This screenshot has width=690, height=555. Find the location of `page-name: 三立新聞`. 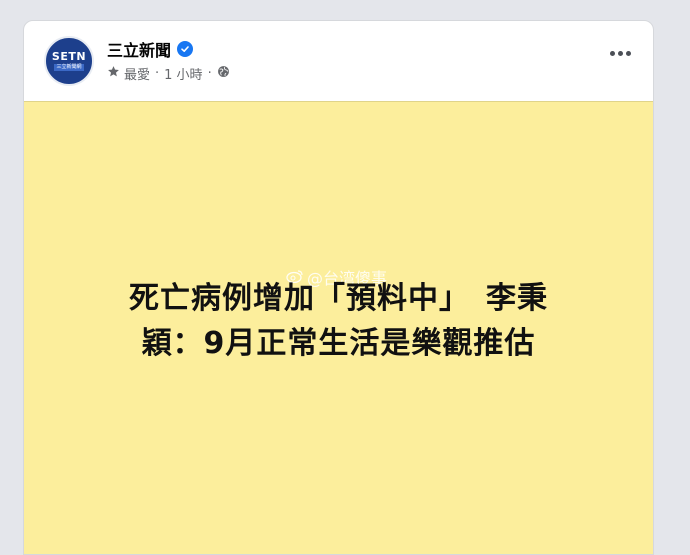

page-name: 三立新聞 is located at coordinates (139, 49).